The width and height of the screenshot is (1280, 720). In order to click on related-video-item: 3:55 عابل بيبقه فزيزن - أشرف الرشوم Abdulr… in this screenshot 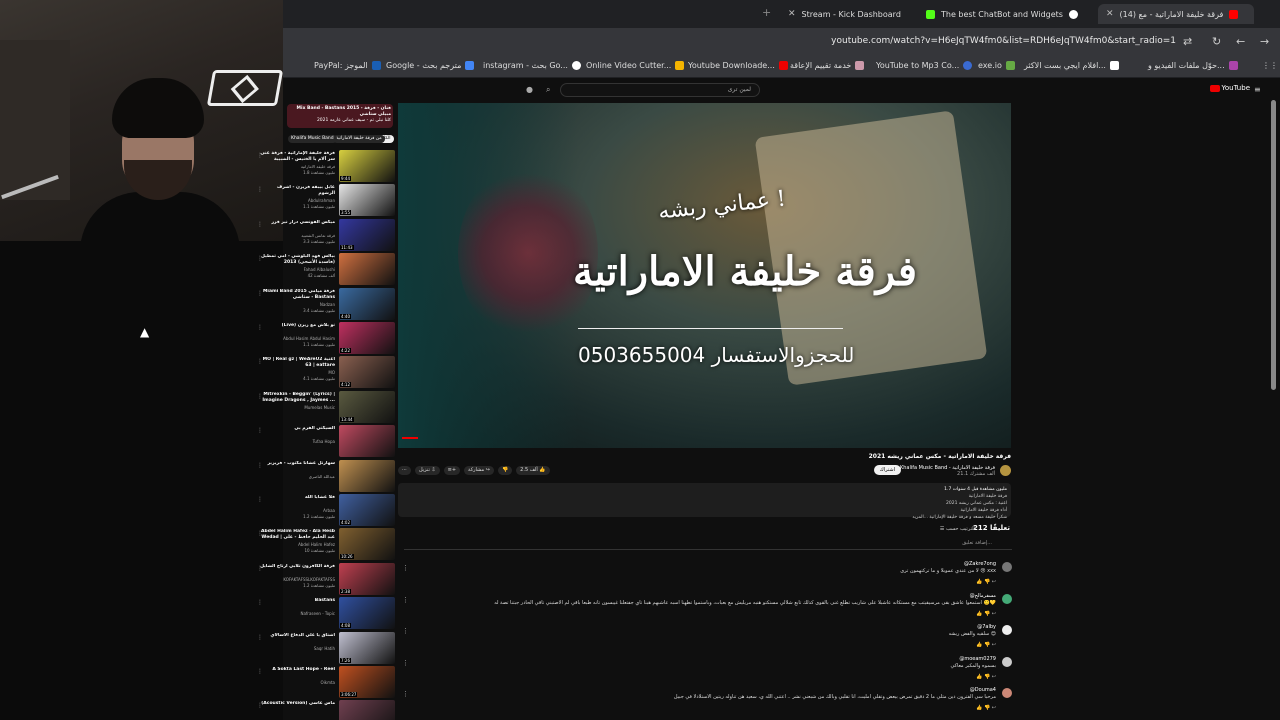, I will do `click(325, 201)`.